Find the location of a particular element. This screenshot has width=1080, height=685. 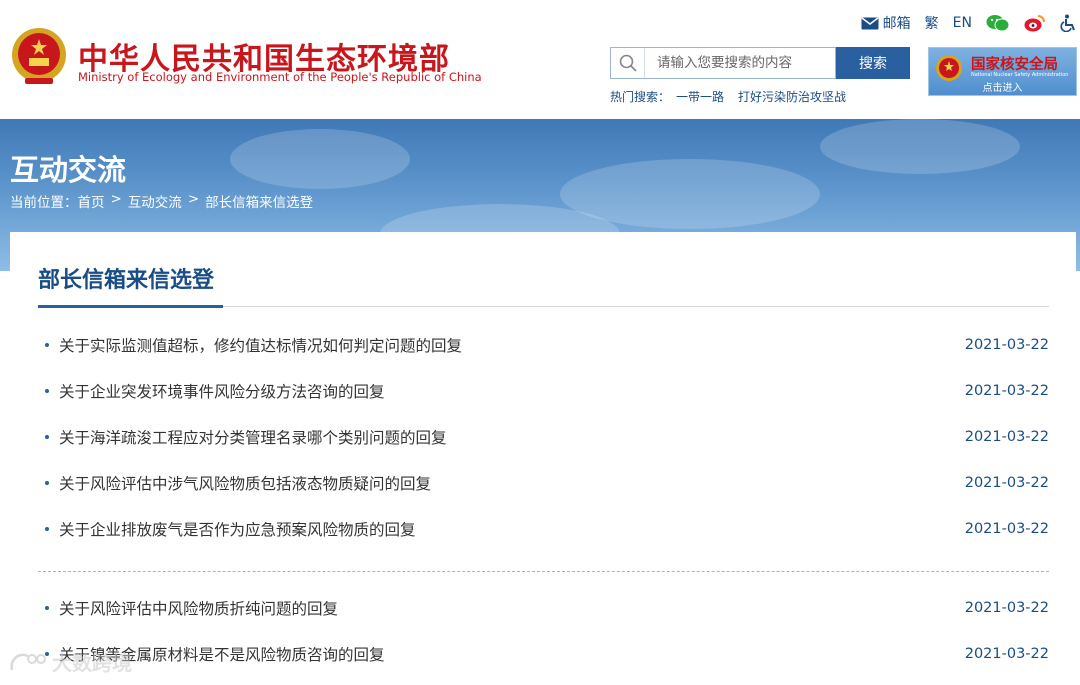

mailbox-label: 邮箱 is located at coordinates (896, 24).